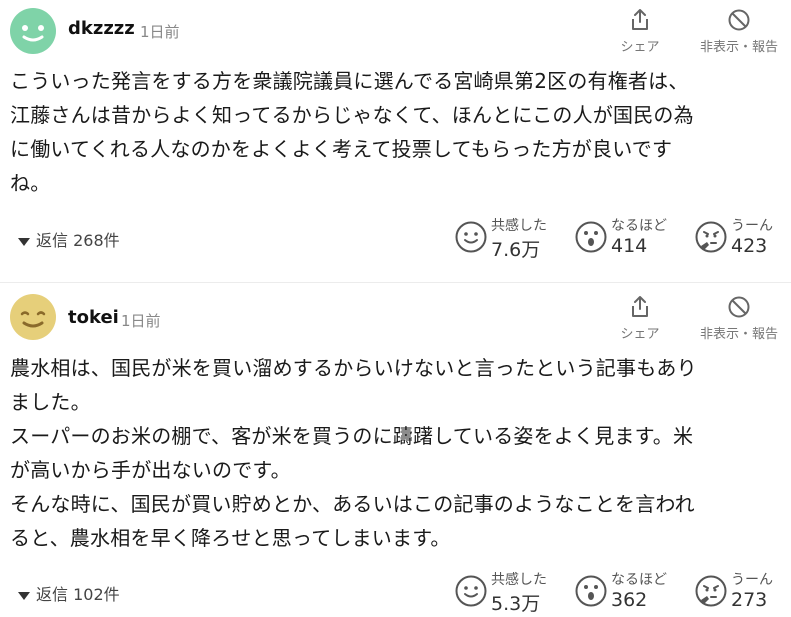 This screenshot has width=791, height=617. Describe the element at coordinates (230, 538) in the screenshot. I see `comment-line: ると、農水相を早く降ろせと思ってしまいます。` at that location.